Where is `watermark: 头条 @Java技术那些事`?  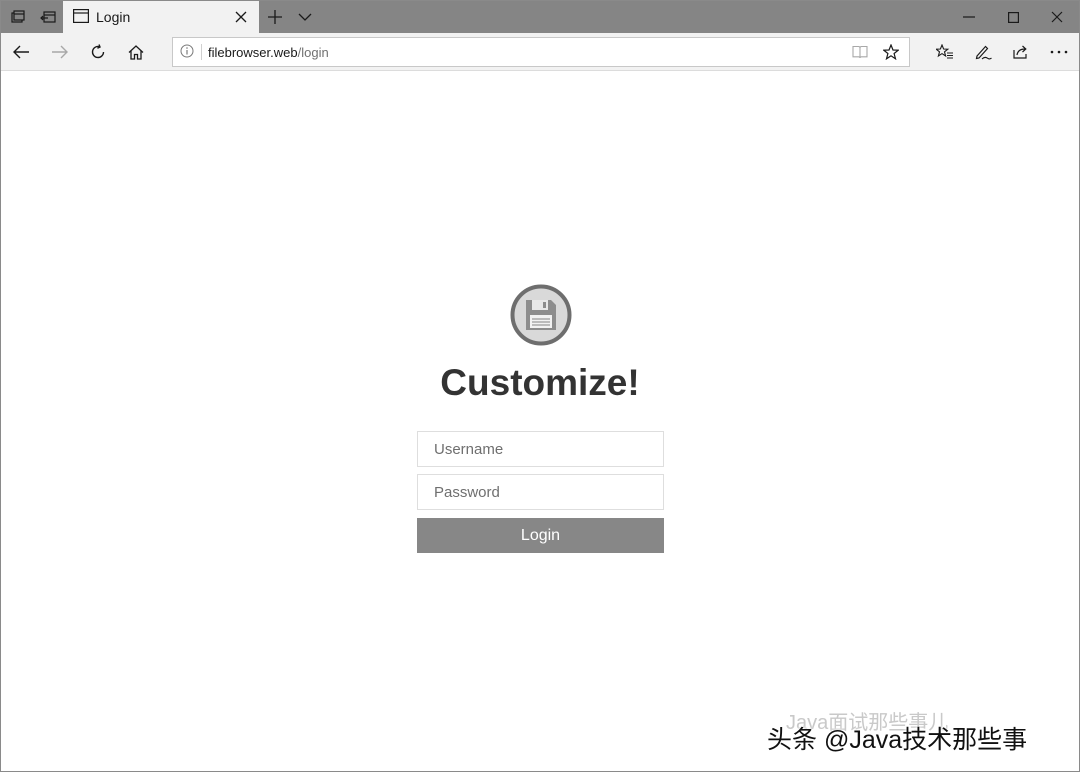
watermark: 头条 @Java技术那些事 is located at coordinates (897, 740).